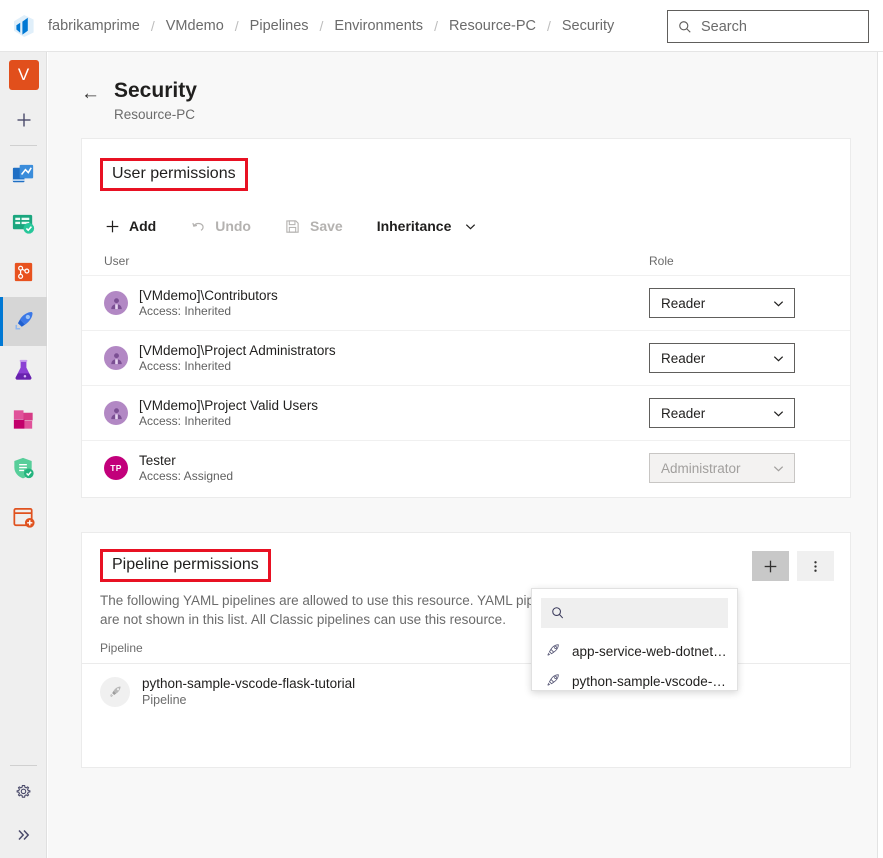 The height and width of the screenshot is (858, 883). What do you see at coordinates (90, 93) in the screenshot?
I see `back-arrow-icon: ←` at bounding box center [90, 93].